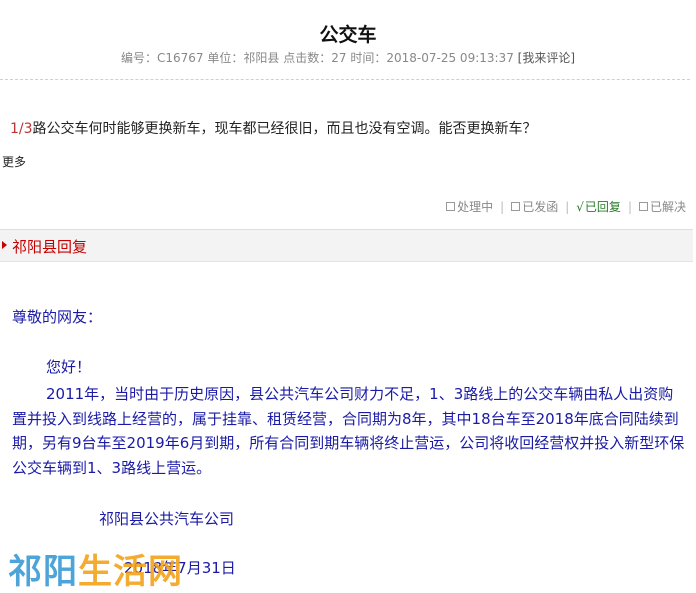 The image size is (696, 593). I want to click on status-letter-sent: 已发函, so click(534, 206).